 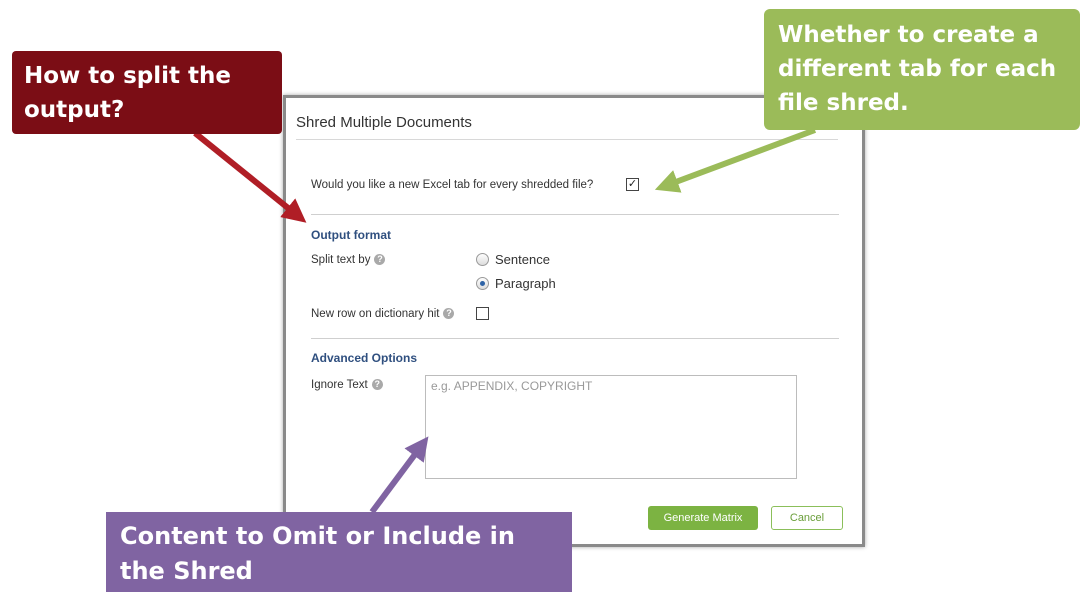 I want to click on radio-sentence-label: Sentence, so click(x=522, y=259).